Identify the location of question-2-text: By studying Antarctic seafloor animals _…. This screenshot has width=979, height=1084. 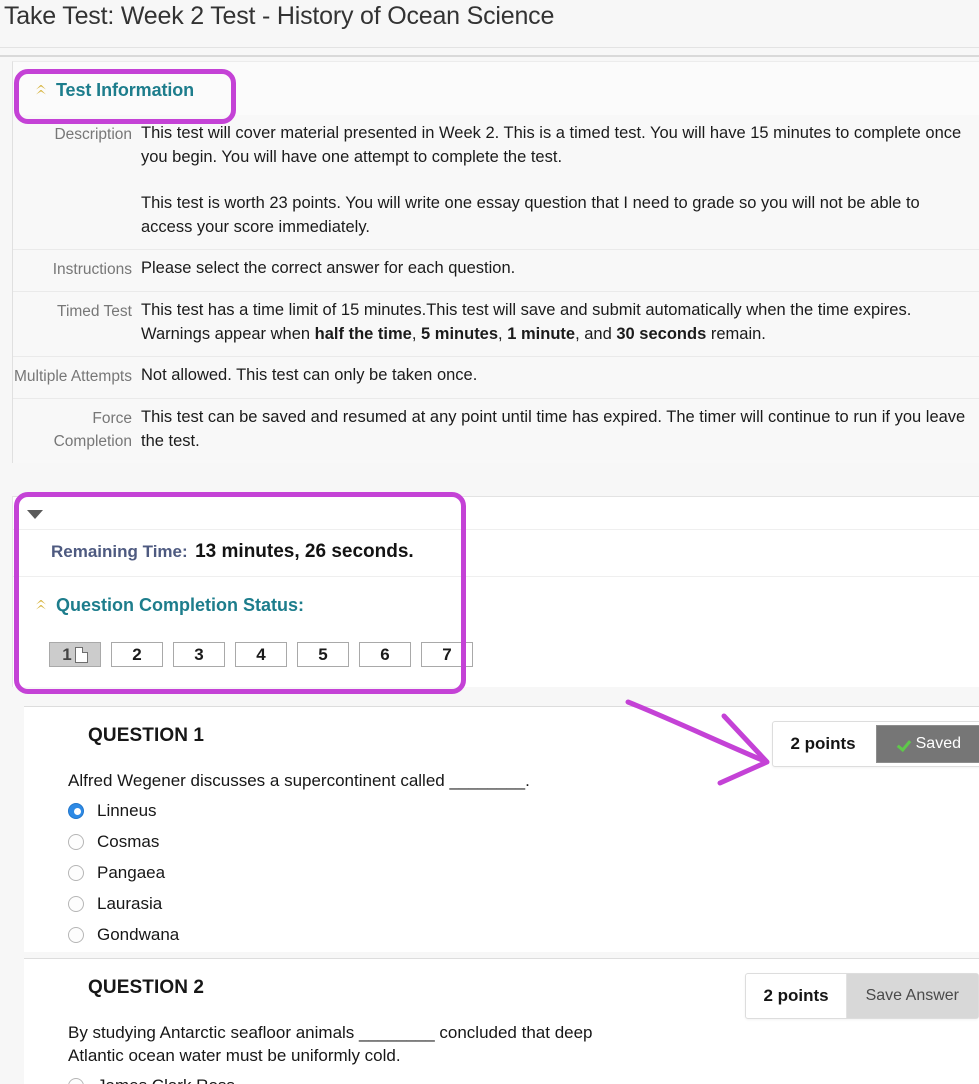
(344, 1033).